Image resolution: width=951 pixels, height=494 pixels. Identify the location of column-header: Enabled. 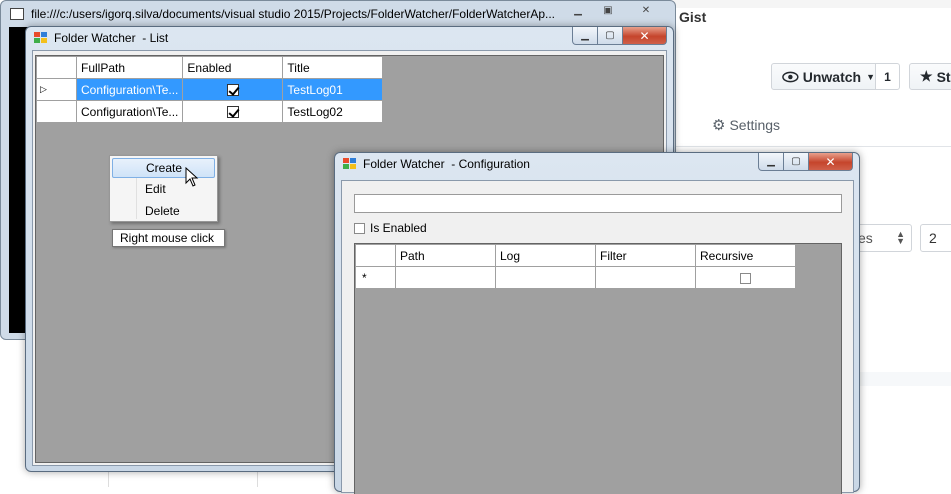
(233, 67).